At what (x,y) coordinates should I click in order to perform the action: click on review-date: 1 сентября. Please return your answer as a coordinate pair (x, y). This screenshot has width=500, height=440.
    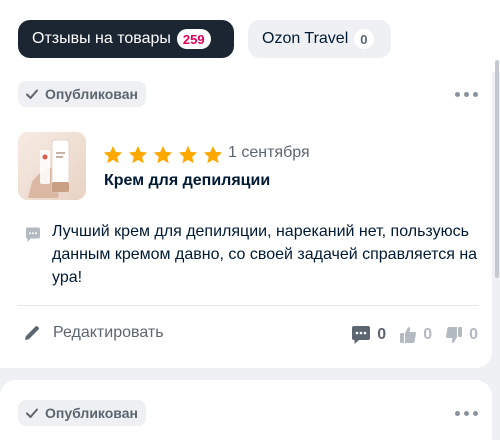
    Looking at the image, I should click on (269, 152).